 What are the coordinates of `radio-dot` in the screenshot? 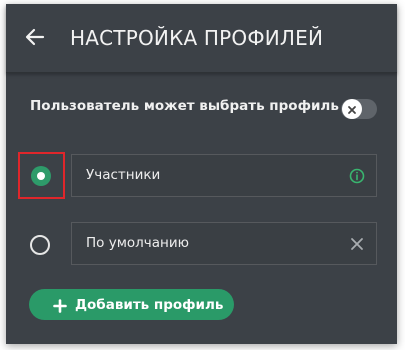 It's located at (41, 176).